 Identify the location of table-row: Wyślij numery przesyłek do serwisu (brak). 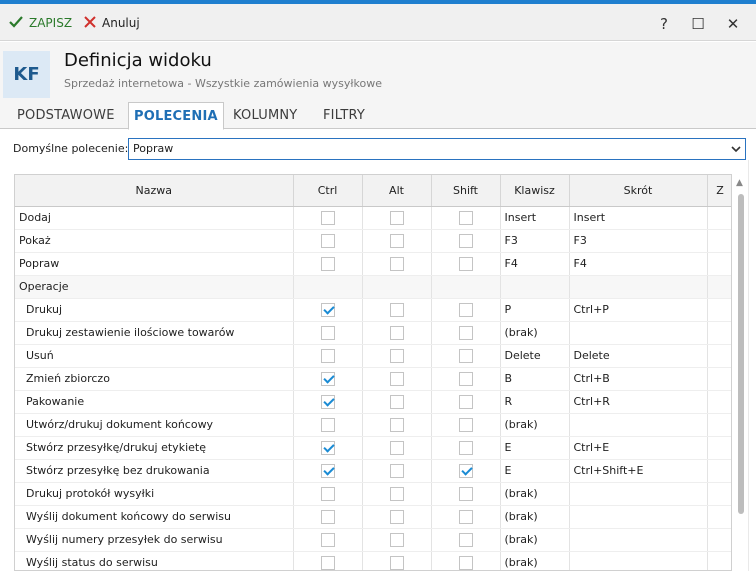
(373, 540).